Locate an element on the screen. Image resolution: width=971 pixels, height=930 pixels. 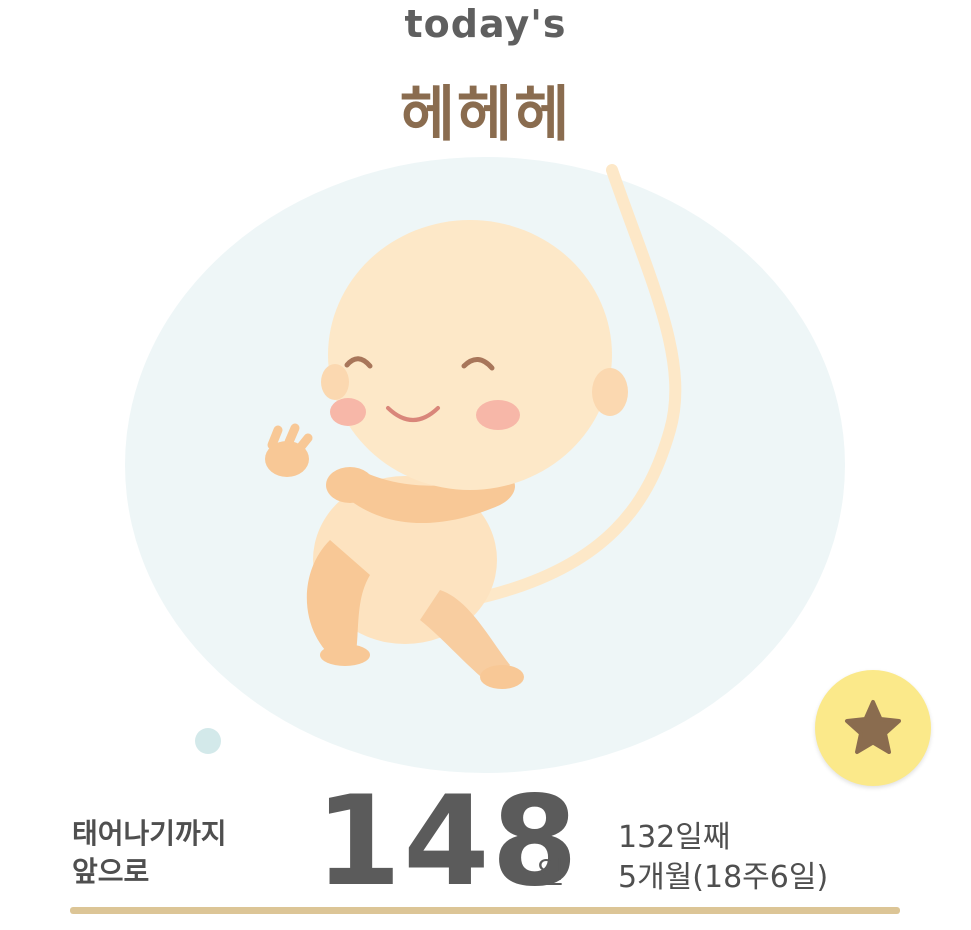
baby-ear-left is located at coordinates (335, 382).